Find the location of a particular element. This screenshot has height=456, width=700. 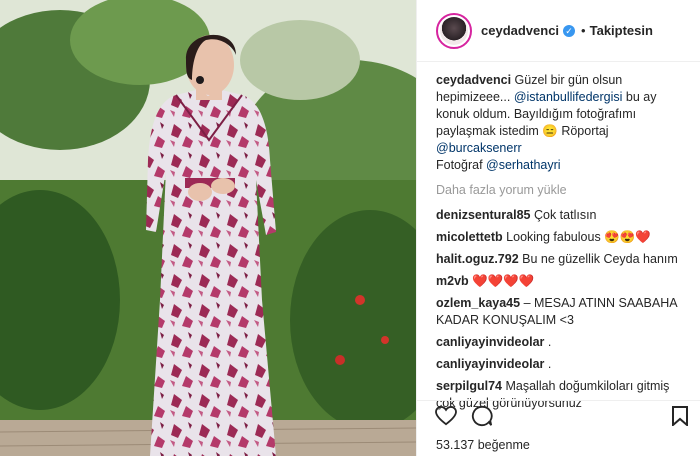

comment-username: halit.oguz.792 is located at coordinates (477, 259).